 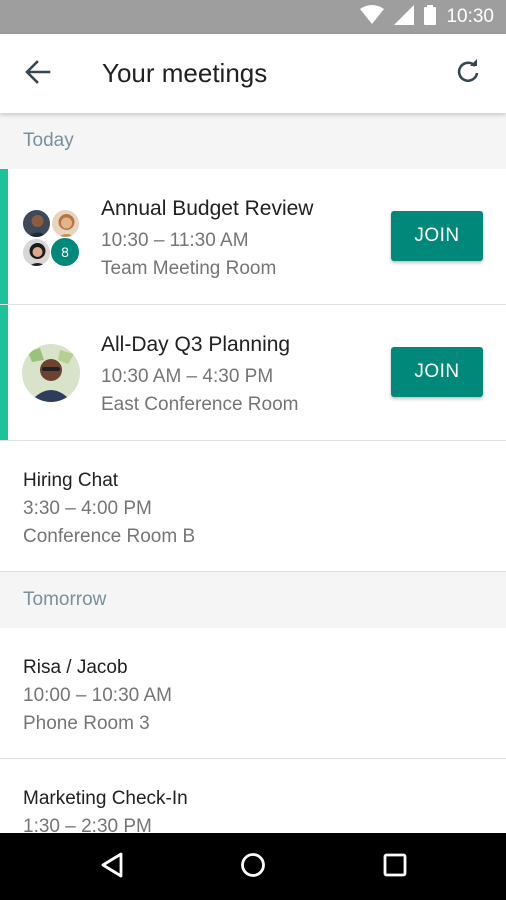 I want to click on arrow-back-icon, so click(x=38, y=74).